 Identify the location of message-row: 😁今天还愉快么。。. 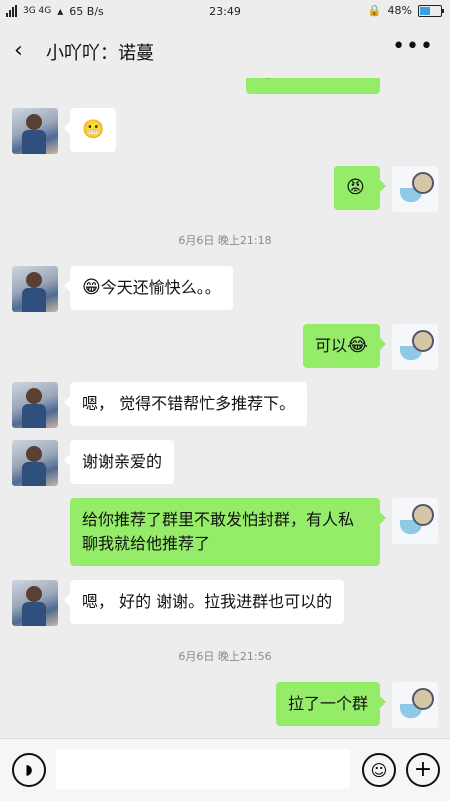
(225, 289).